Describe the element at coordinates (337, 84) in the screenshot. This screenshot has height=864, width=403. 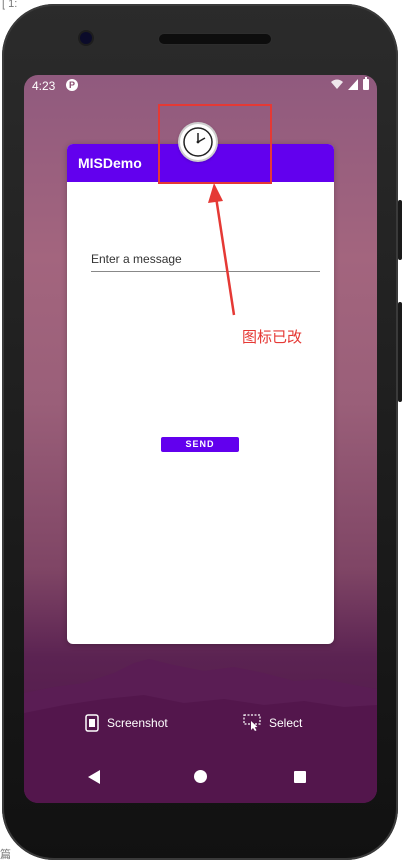
I see `wifi-icon` at that location.